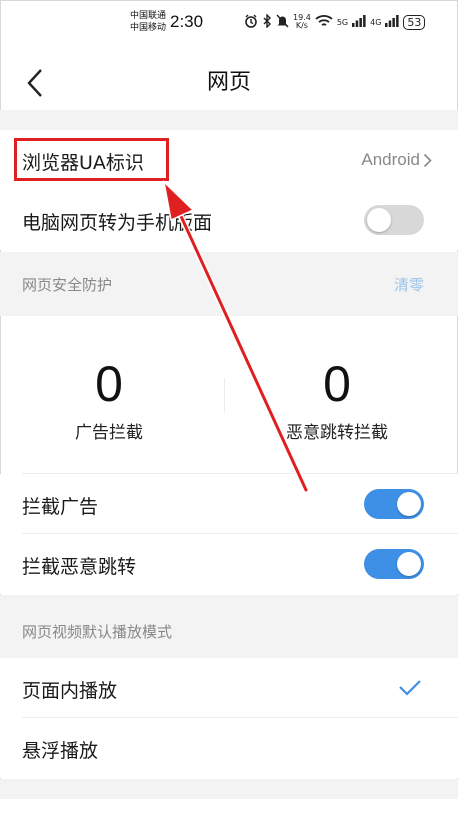 The height and width of the screenshot is (820, 458). What do you see at coordinates (235, 336) in the screenshot?
I see `annotation-arrow` at bounding box center [235, 336].